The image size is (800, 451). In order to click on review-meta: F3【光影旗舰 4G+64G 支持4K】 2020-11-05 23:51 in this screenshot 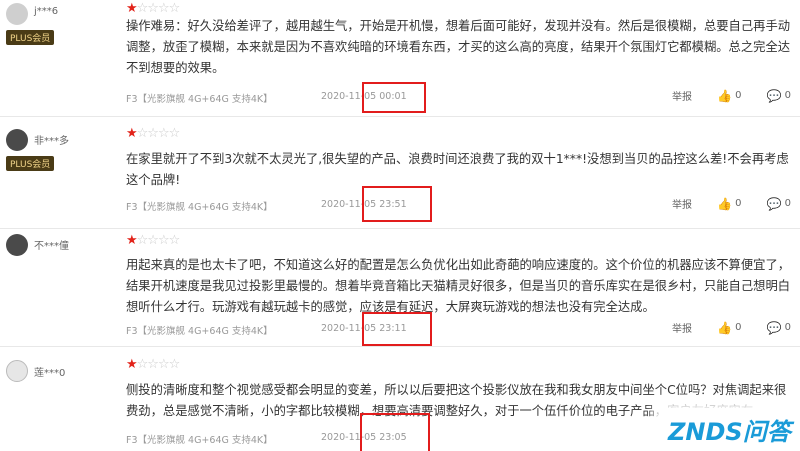, I will do `click(266, 206)`.